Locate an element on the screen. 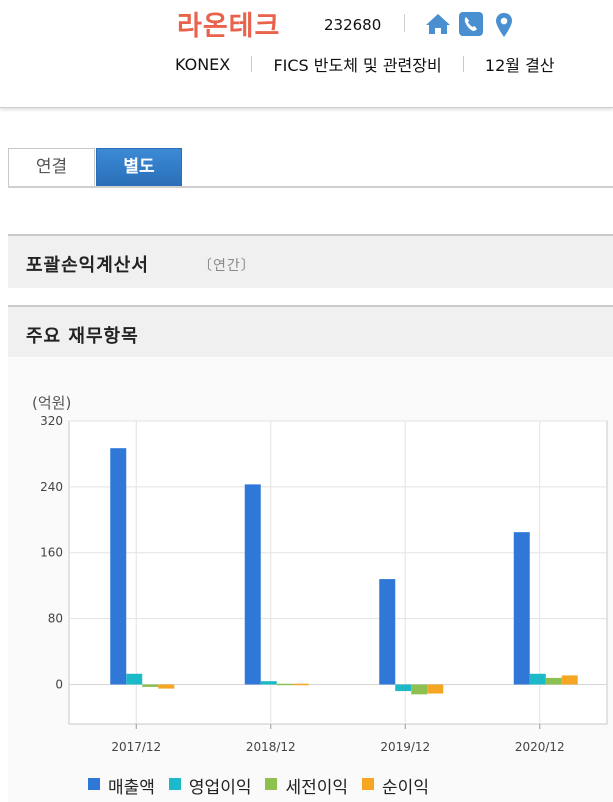  x-tick-label: 2019/12 is located at coordinates (405, 747).